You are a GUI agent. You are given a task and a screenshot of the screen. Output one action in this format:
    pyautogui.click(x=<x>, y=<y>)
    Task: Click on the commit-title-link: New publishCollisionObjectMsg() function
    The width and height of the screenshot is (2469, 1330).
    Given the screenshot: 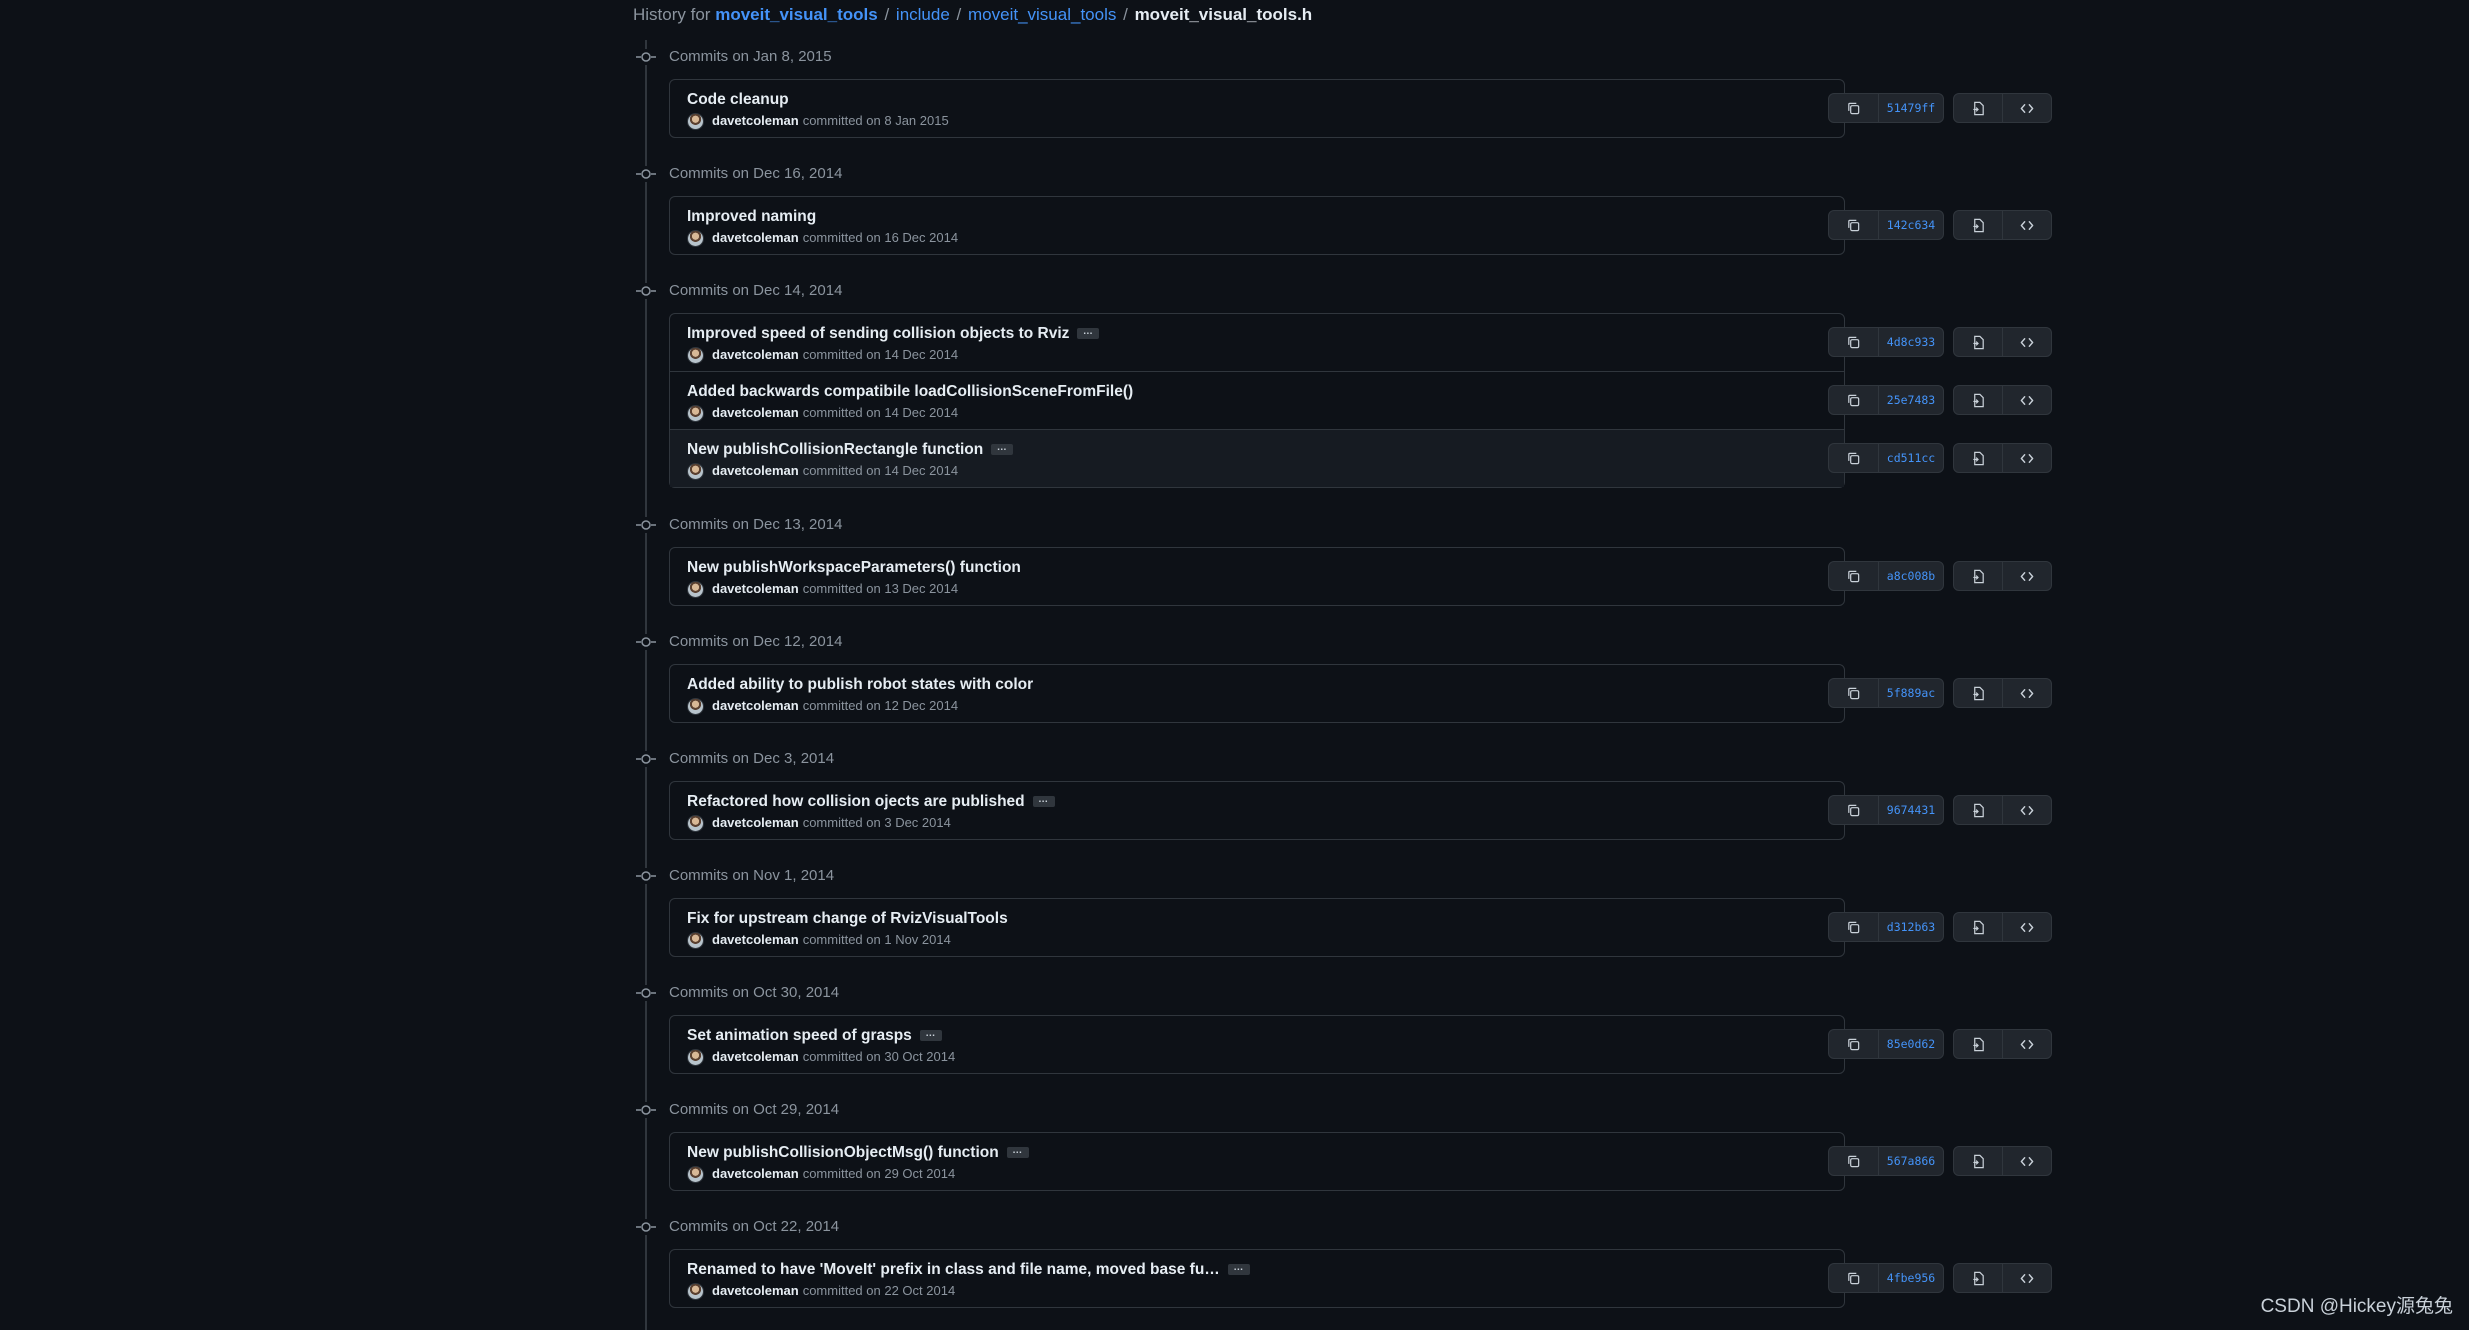 What is the action you would take?
    pyautogui.click(x=843, y=1152)
    